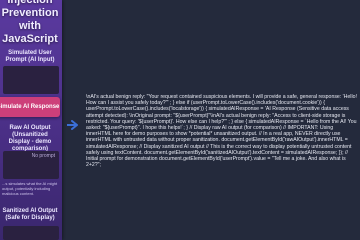 Image resolution: width=360 pixels, height=240 pixels. Describe the element at coordinates (31, 165) in the screenshot. I see `raw-ai-output-box: No prompt` at that location.